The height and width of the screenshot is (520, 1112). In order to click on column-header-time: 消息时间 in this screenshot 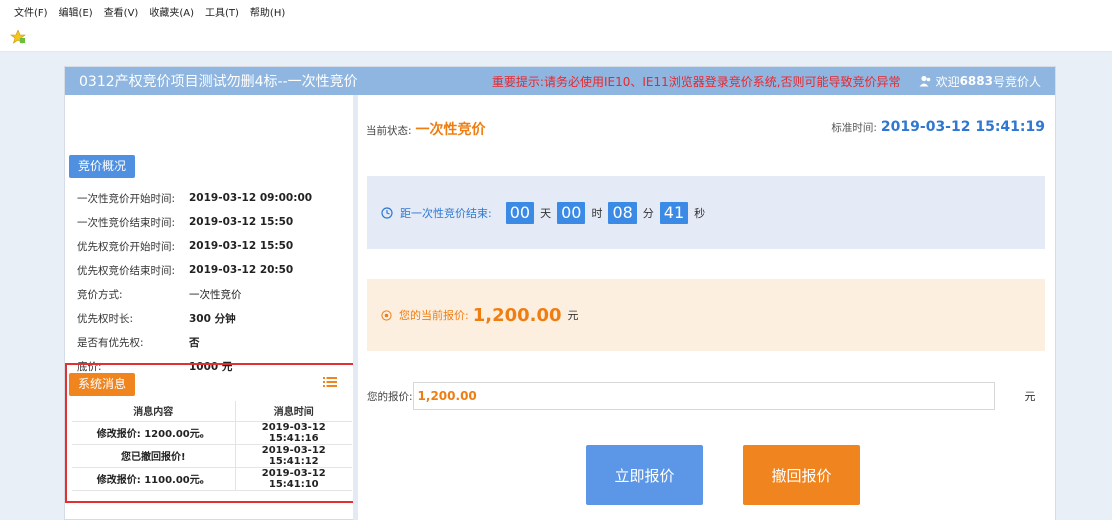, I will do `click(293, 411)`.